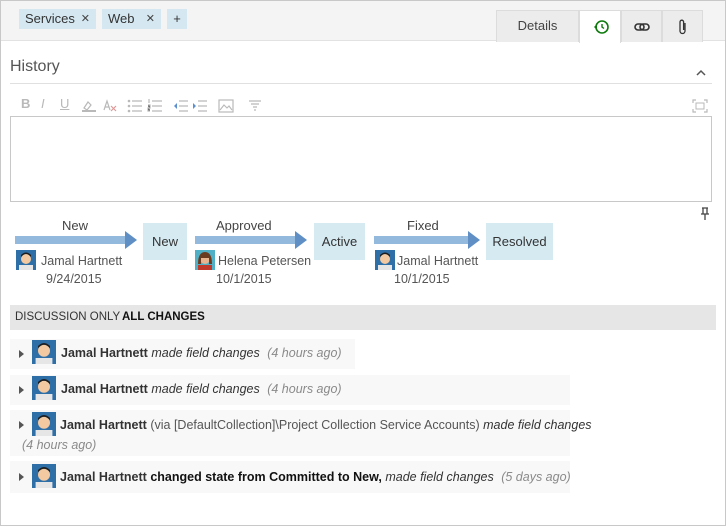 This screenshot has width=726, height=526. I want to click on tab-history, so click(600, 26).